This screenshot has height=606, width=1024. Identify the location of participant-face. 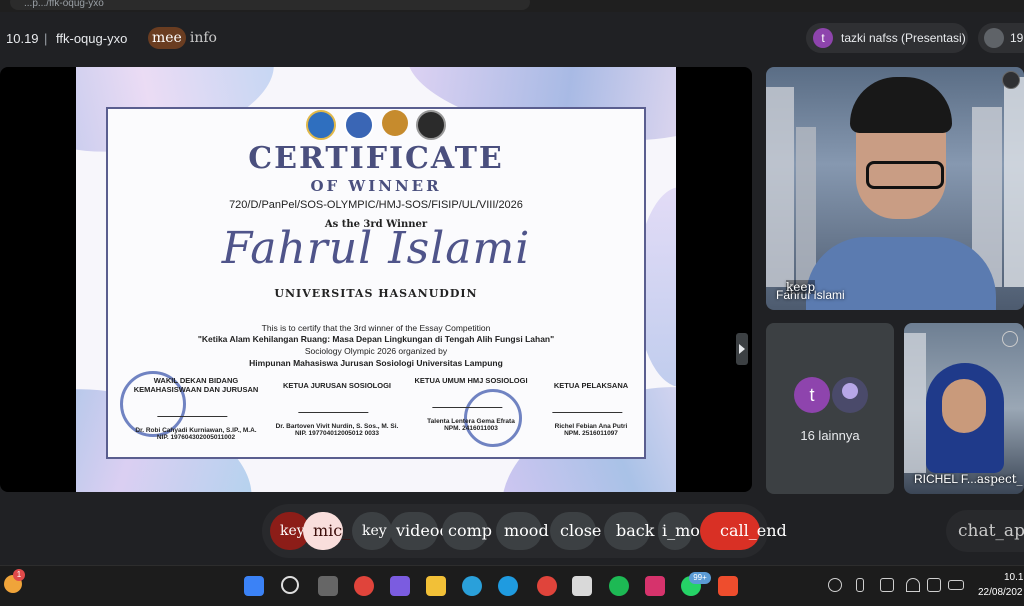
(964, 406).